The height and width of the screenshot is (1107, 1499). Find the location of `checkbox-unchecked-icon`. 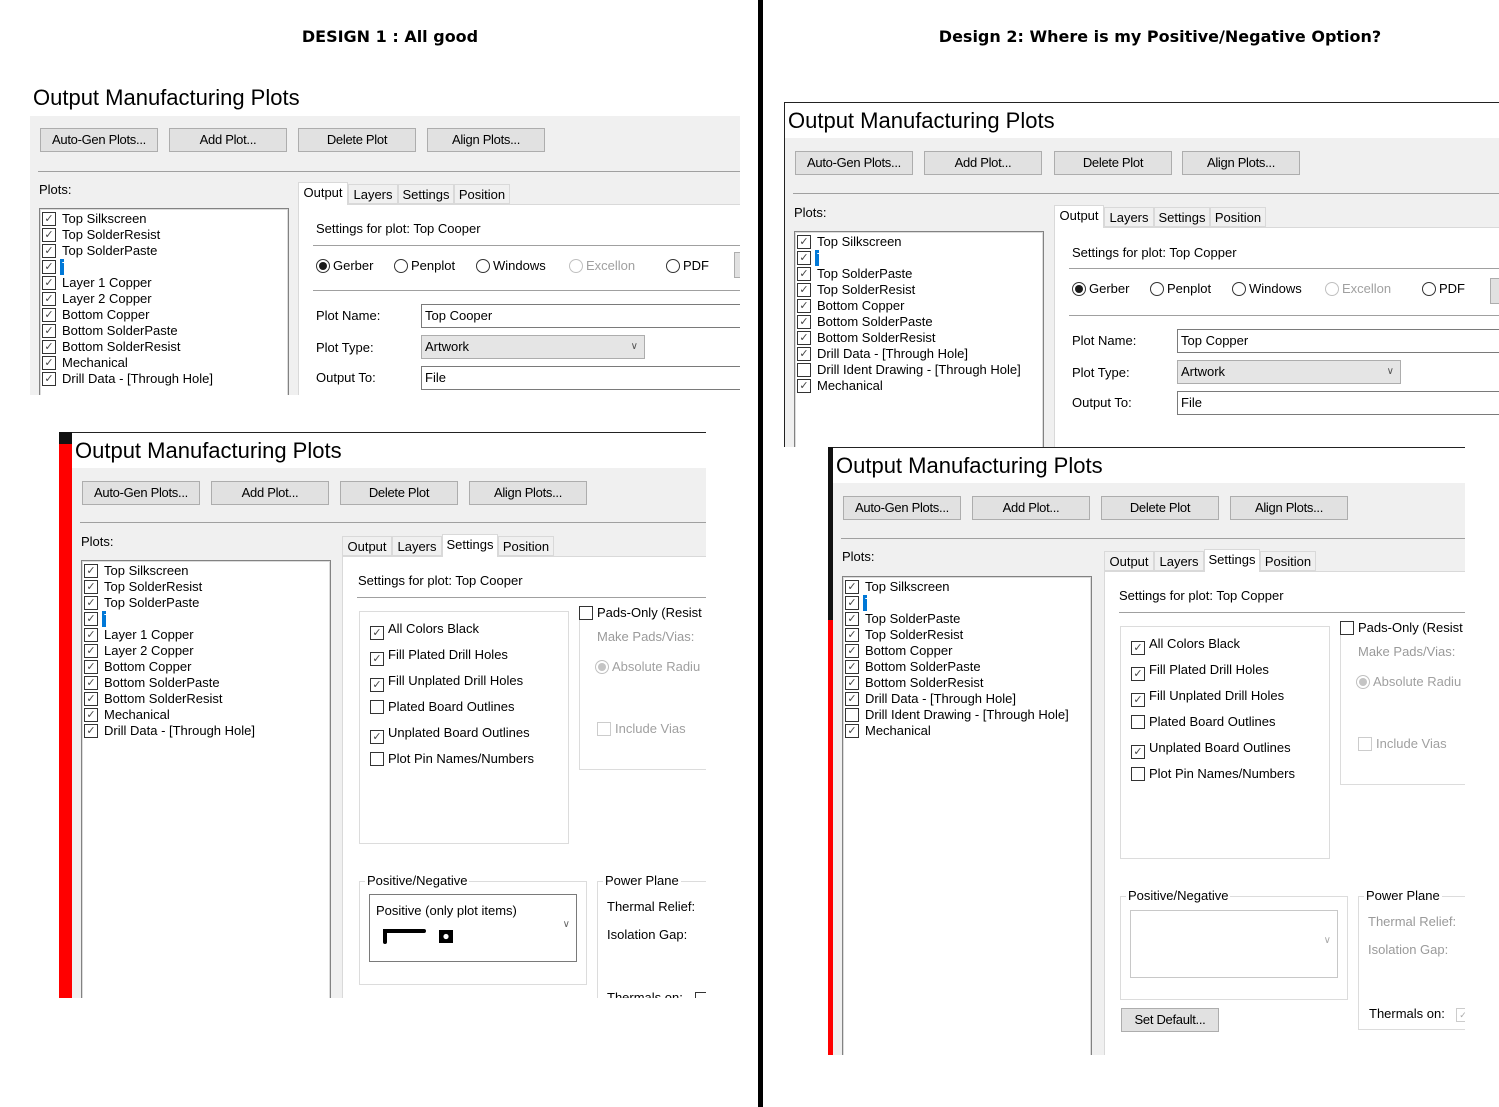

checkbox-unchecked-icon is located at coordinates (852, 715).